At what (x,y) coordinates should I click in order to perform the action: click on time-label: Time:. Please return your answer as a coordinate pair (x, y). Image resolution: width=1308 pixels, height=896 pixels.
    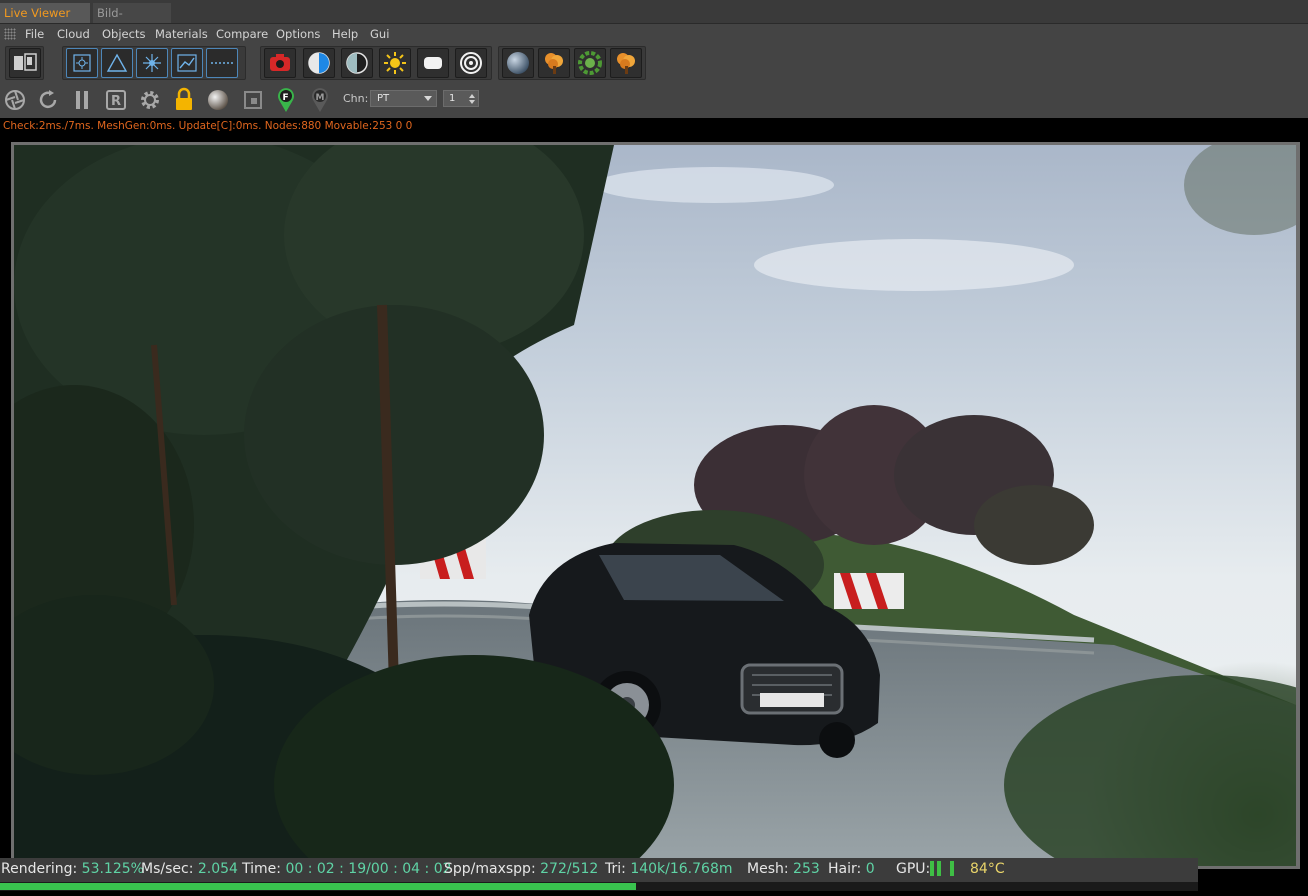
    Looking at the image, I should click on (261, 869).